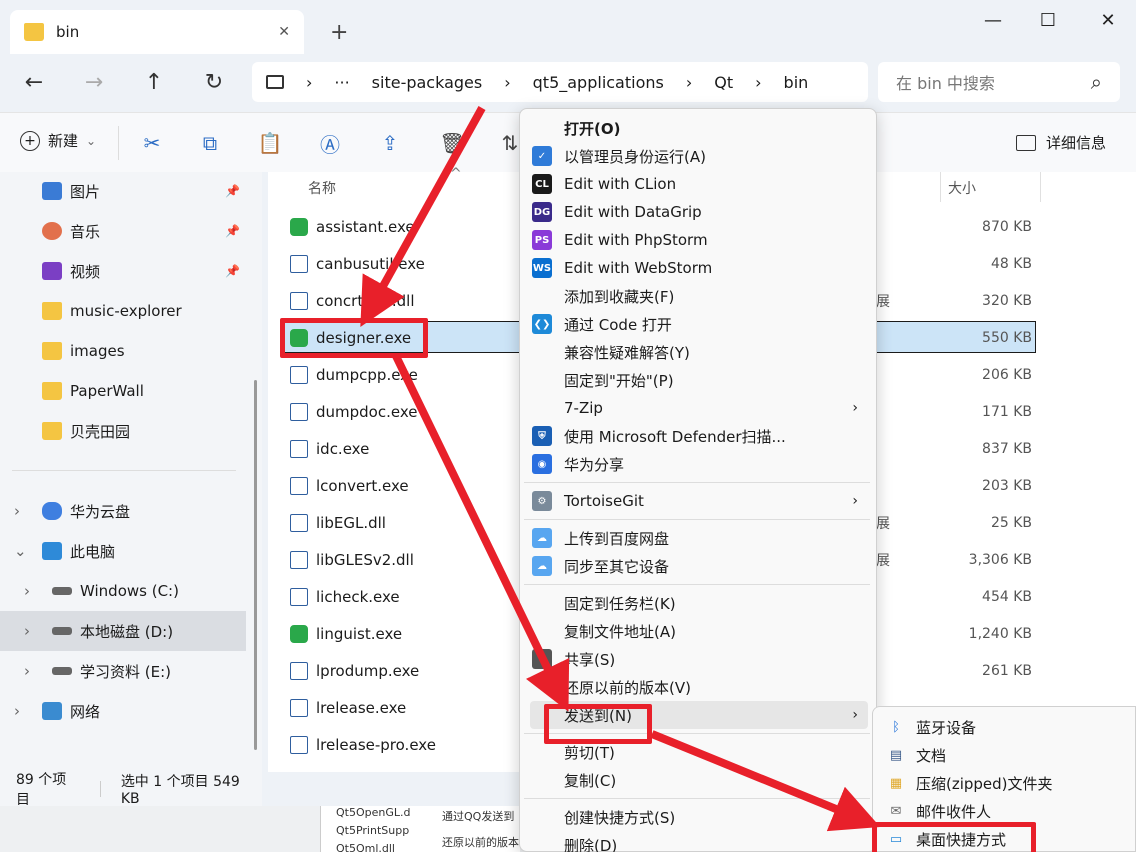  Describe the element at coordinates (423, 216) in the screenshot. I see `arrow-to-designer` at that location.